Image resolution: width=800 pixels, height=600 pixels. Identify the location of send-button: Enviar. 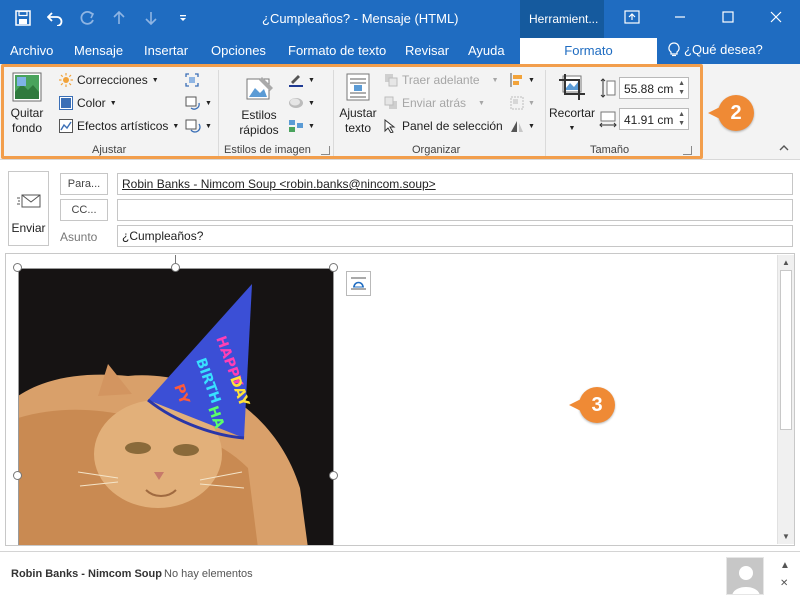
(28, 208).